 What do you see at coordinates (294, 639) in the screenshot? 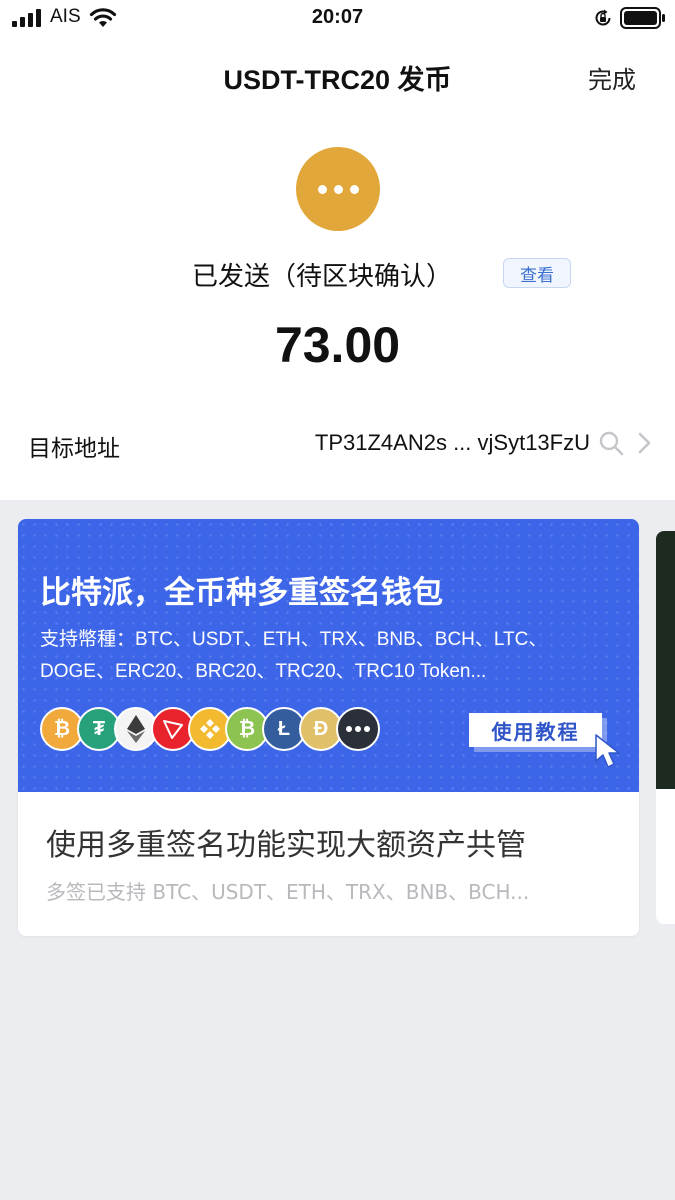
I see `banner-supported-coins-line1: 支持幣種：BTC、USDT、ETH、TRX、BNB、BCH、LTC、` at bounding box center [294, 639].